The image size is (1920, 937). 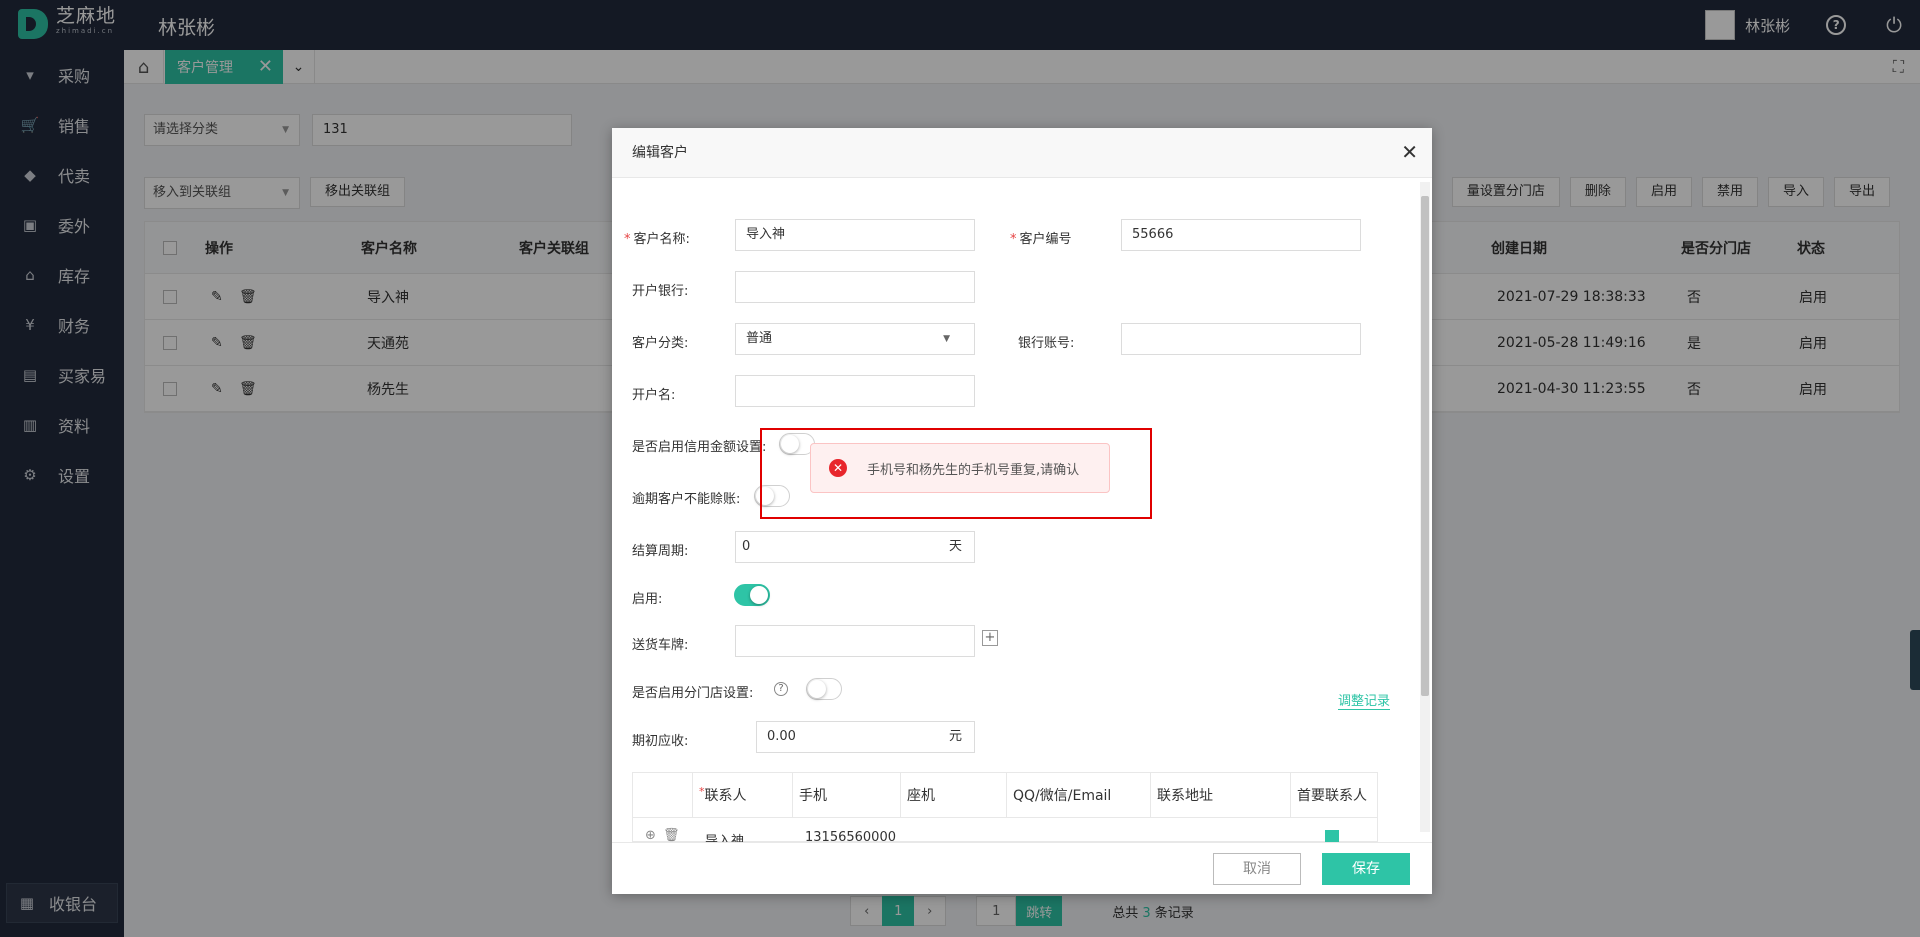 I want to click on add-plate-icon: +, so click(x=990, y=638).